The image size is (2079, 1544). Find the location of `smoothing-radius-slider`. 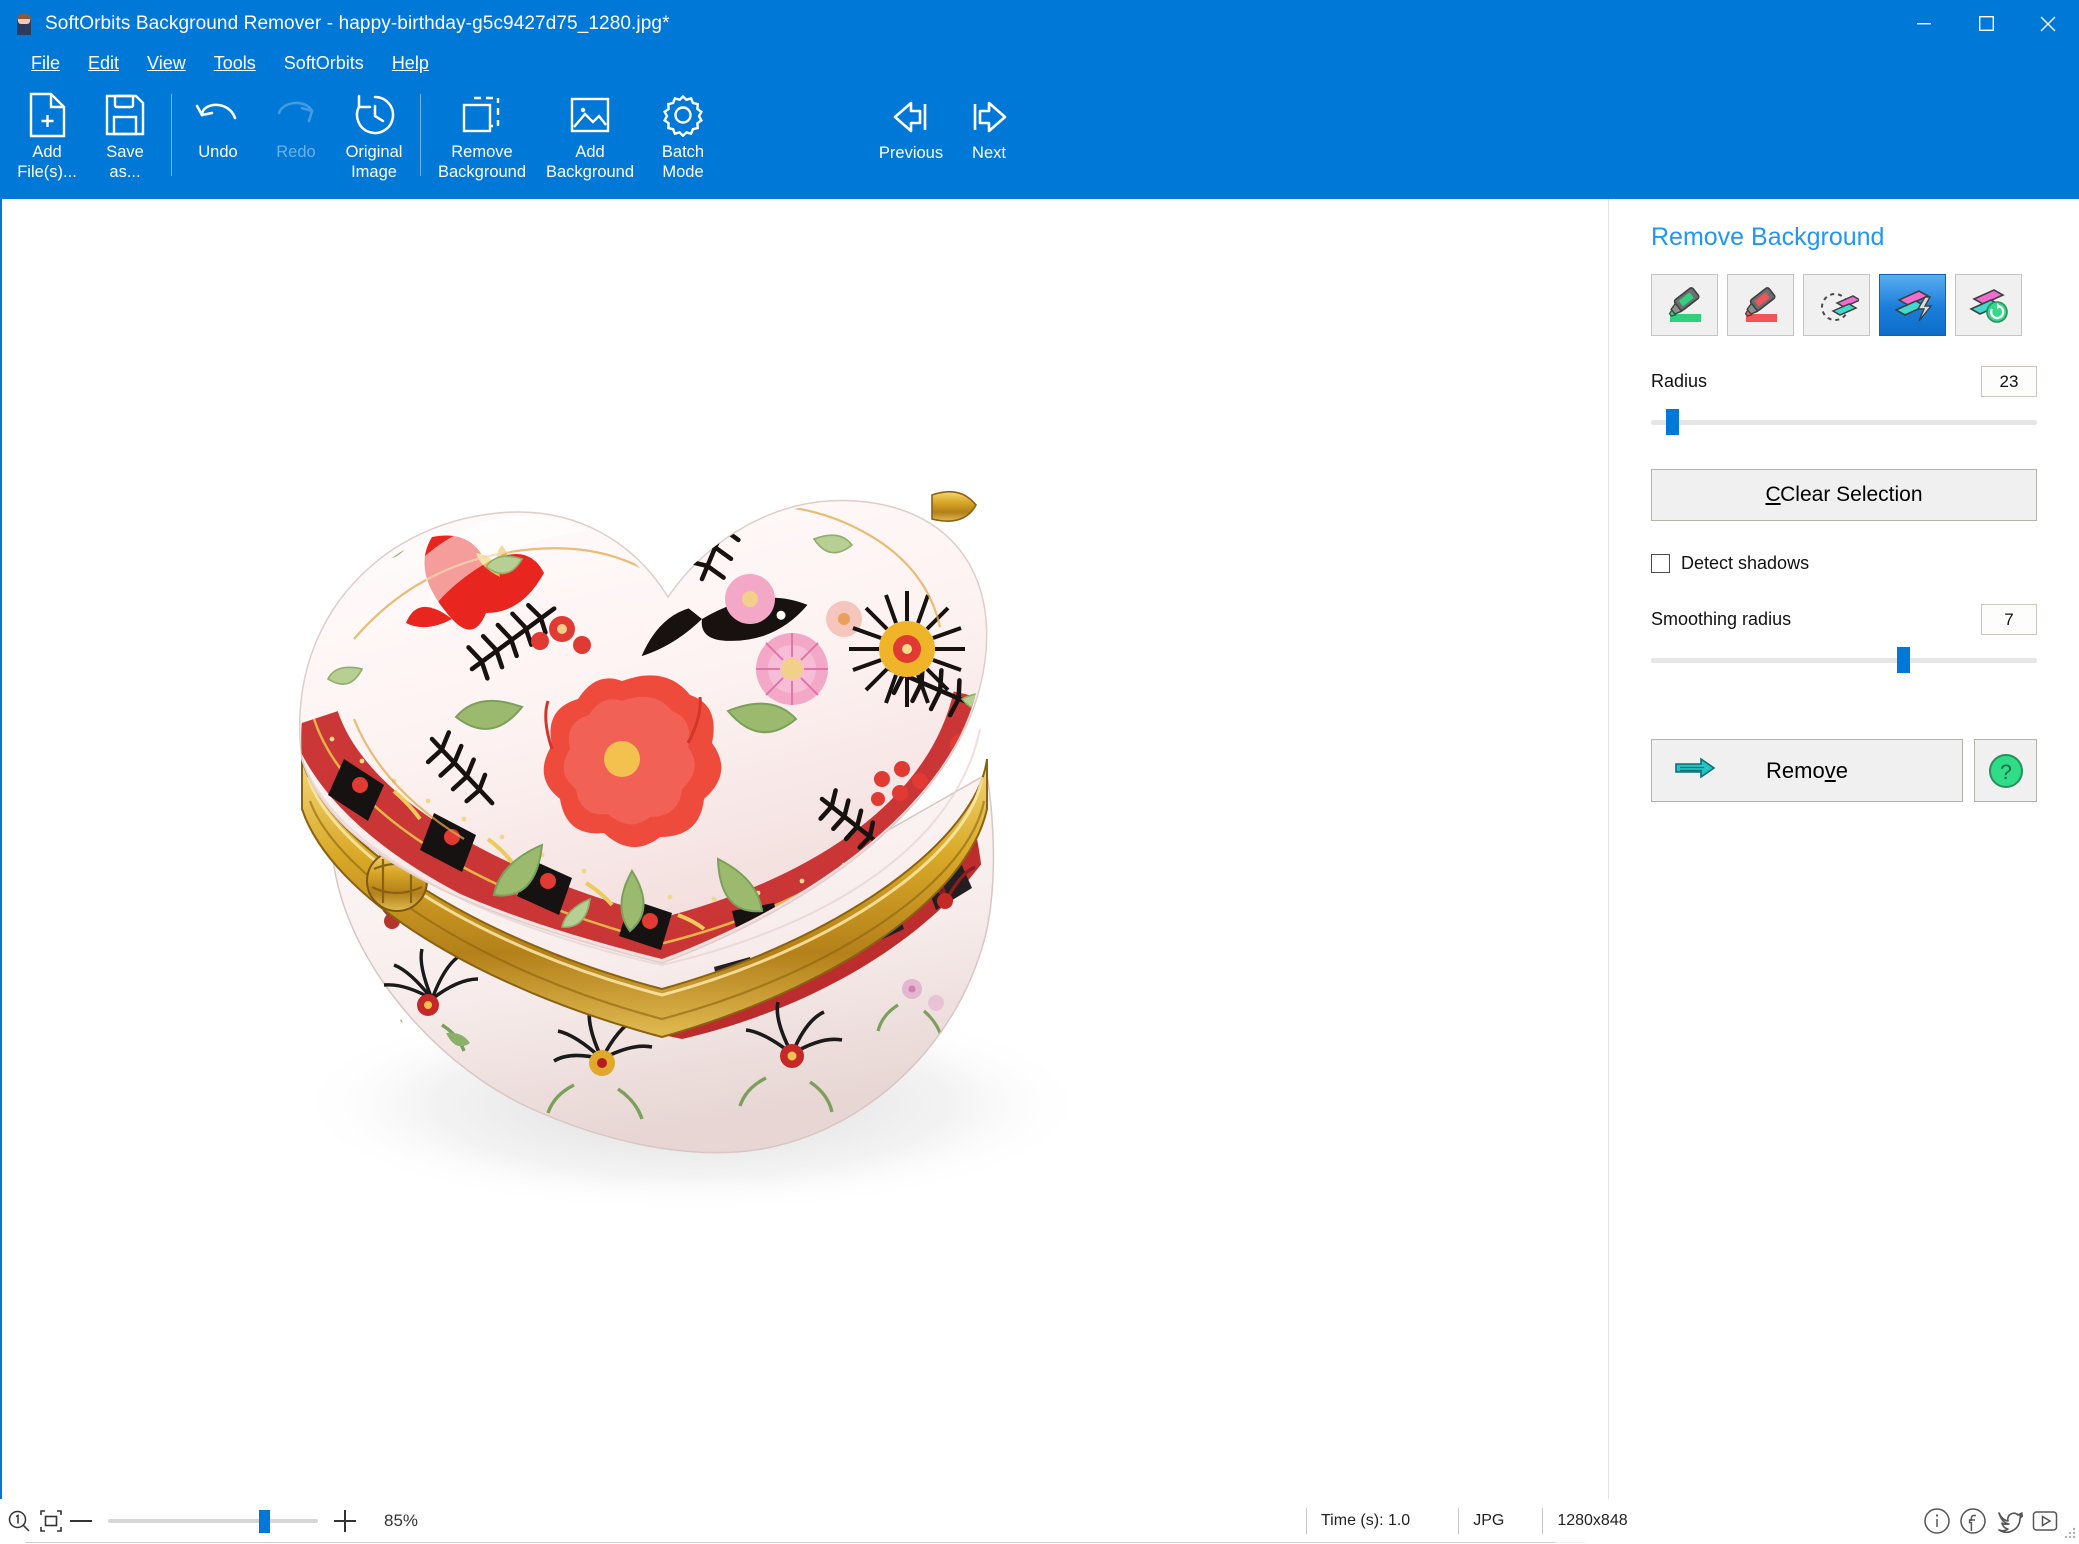

smoothing-radius-slider is located at coordinates (1844, 660).